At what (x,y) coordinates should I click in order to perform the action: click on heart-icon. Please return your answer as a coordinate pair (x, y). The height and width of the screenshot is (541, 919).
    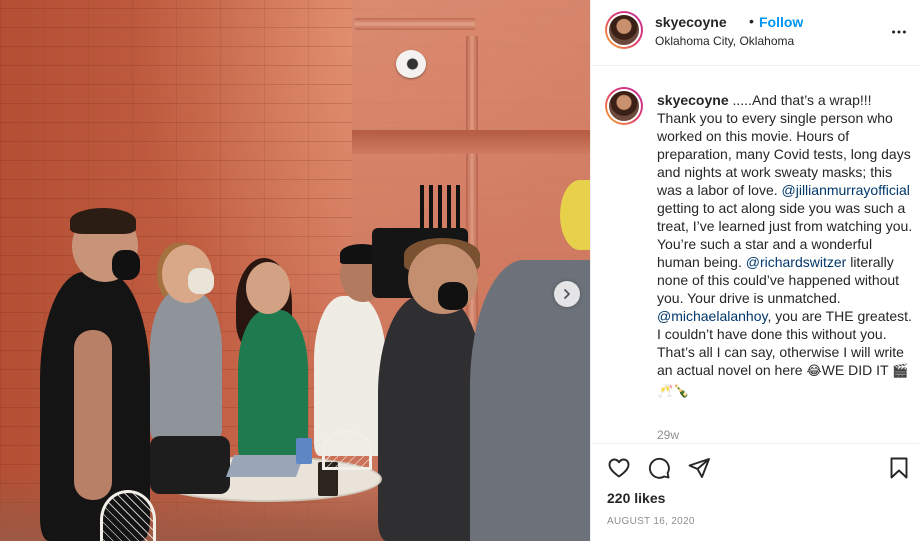
    Looking at the image, I should click on (619, 468).